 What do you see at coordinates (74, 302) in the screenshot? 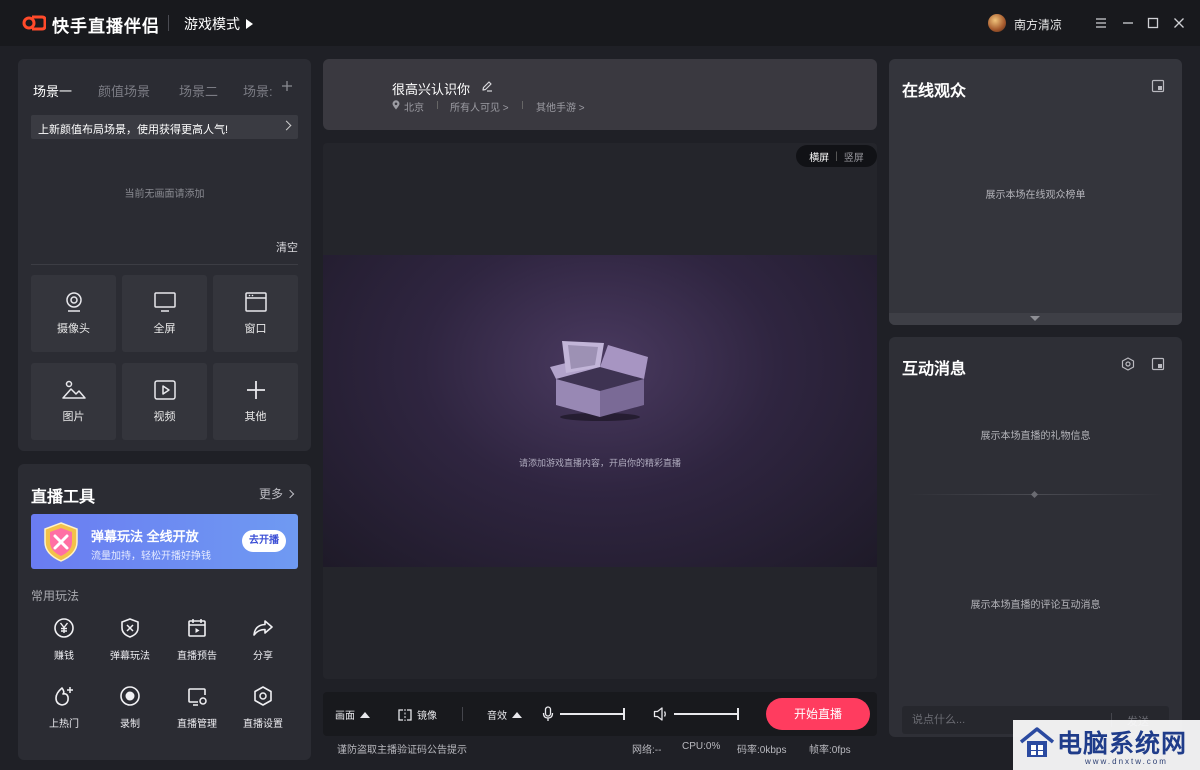
I see `camera-icon` at bounding box center [74, 302].